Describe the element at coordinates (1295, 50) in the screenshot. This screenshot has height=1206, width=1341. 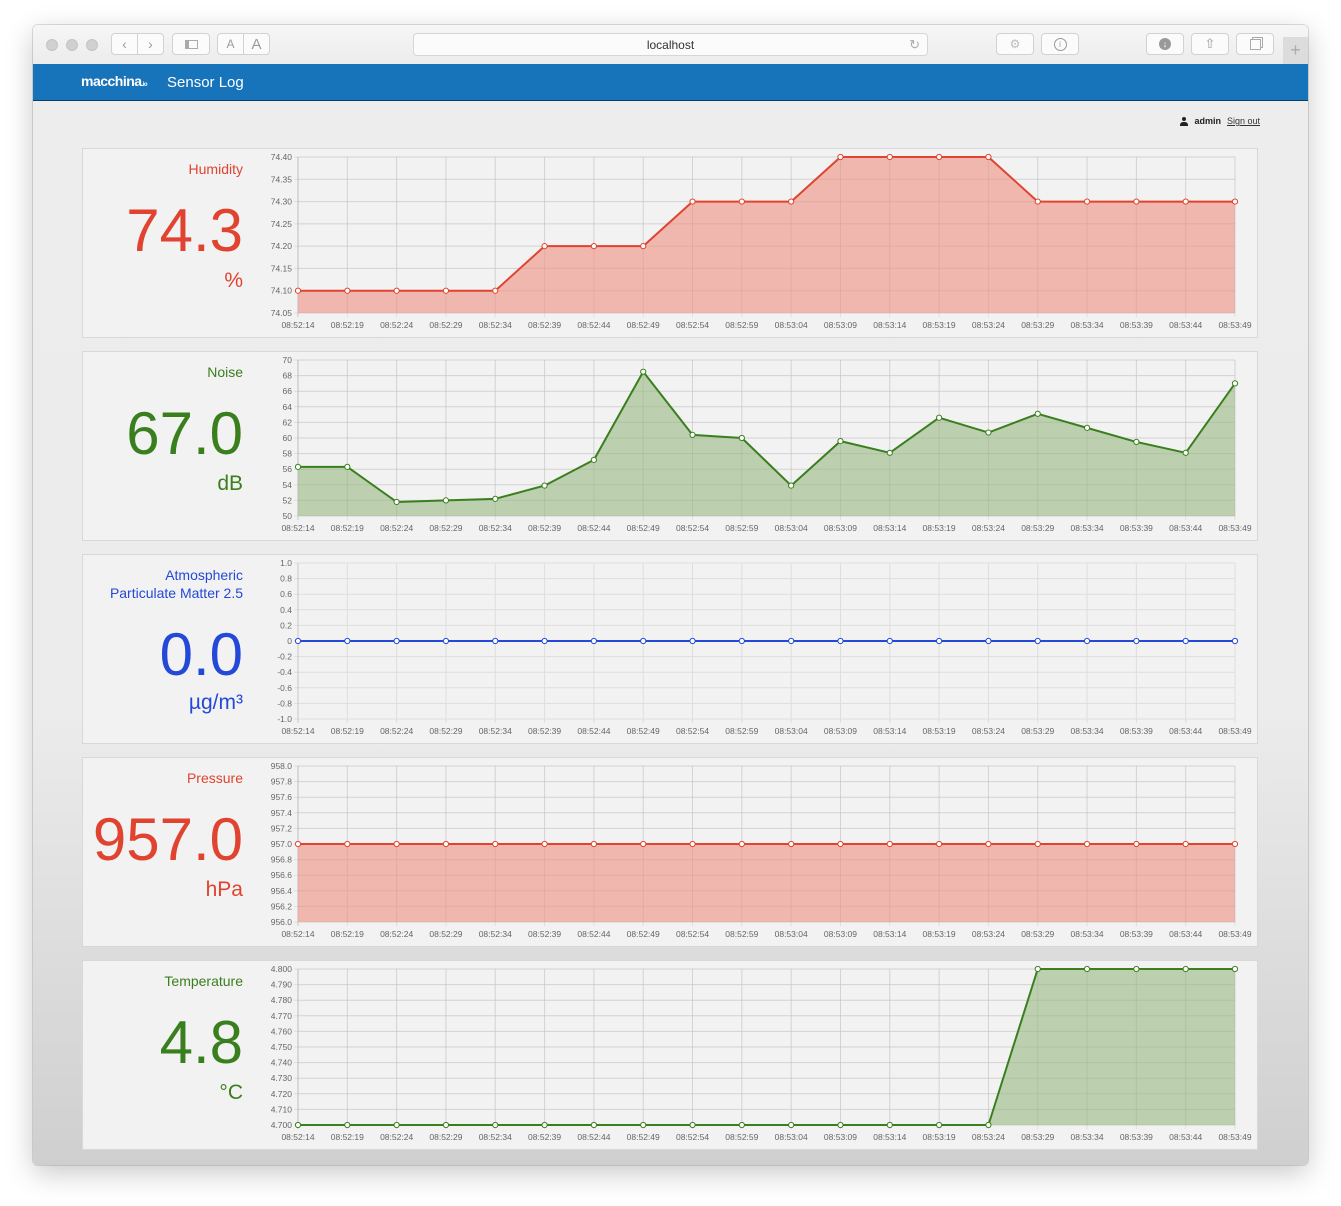
I see `new-tab-icon: +` at that location.